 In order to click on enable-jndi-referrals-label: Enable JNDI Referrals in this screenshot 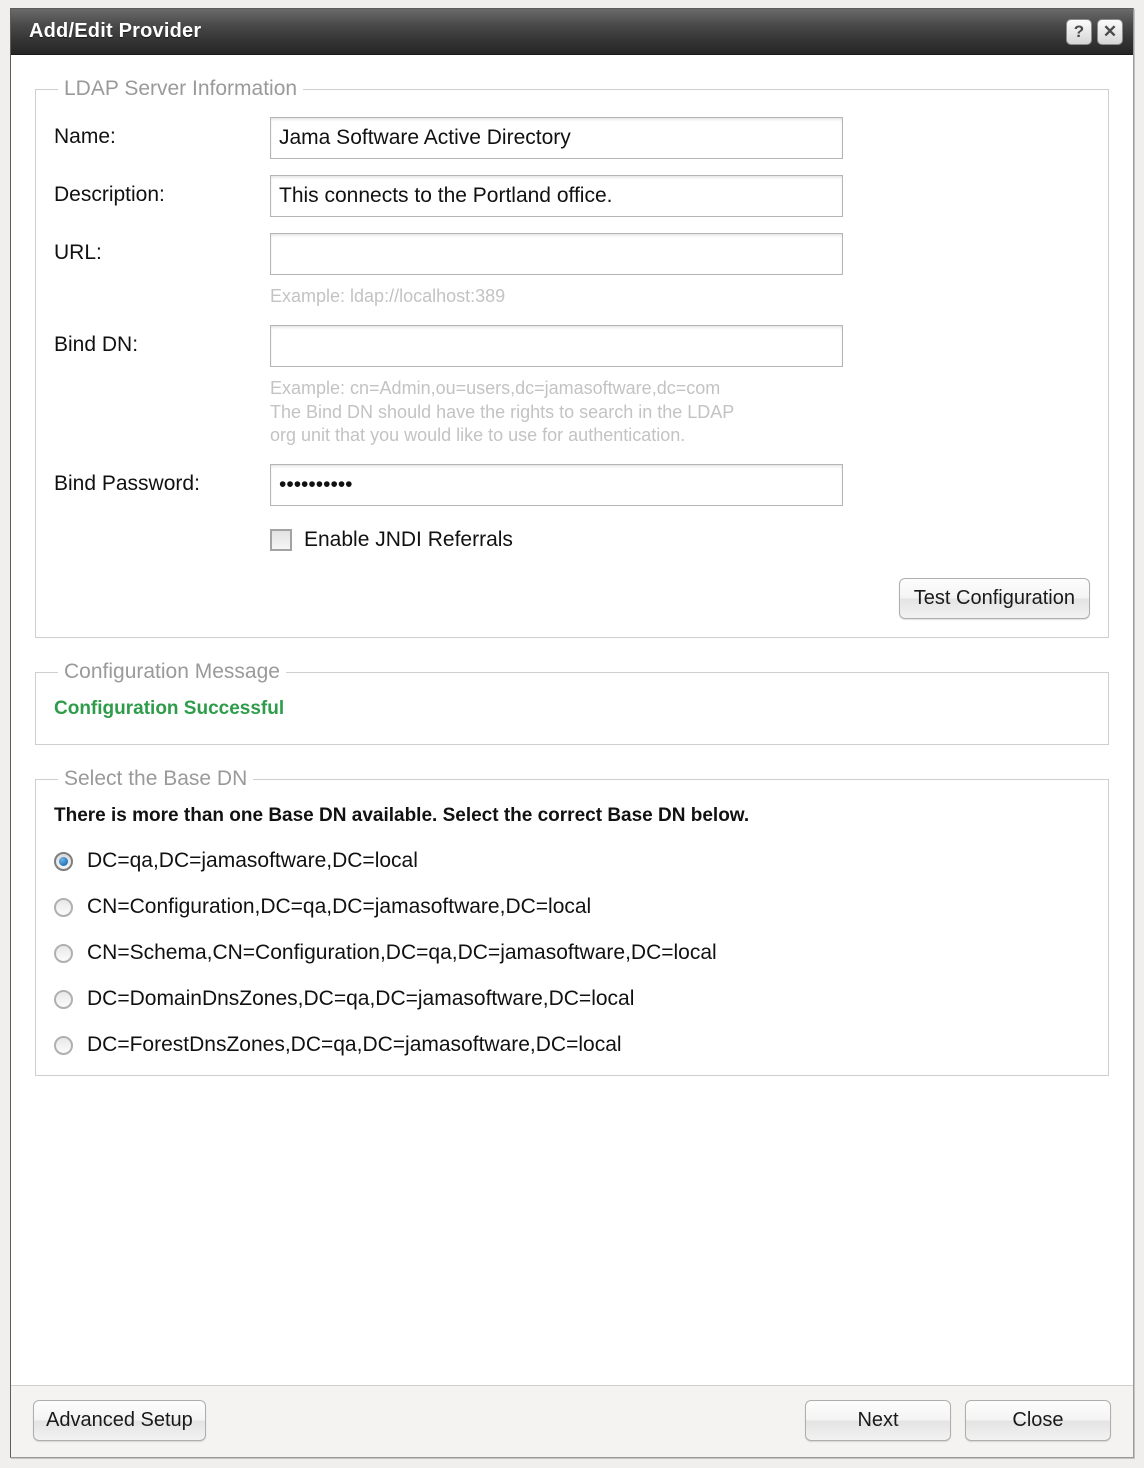, I will do `click(408, 539)`.